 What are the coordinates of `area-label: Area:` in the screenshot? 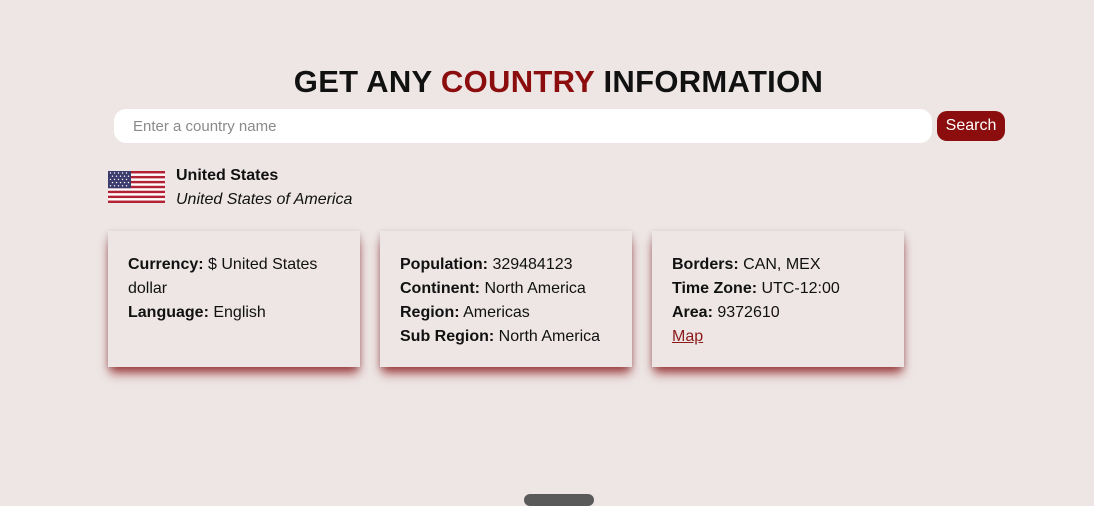 It's located at (692, 312).